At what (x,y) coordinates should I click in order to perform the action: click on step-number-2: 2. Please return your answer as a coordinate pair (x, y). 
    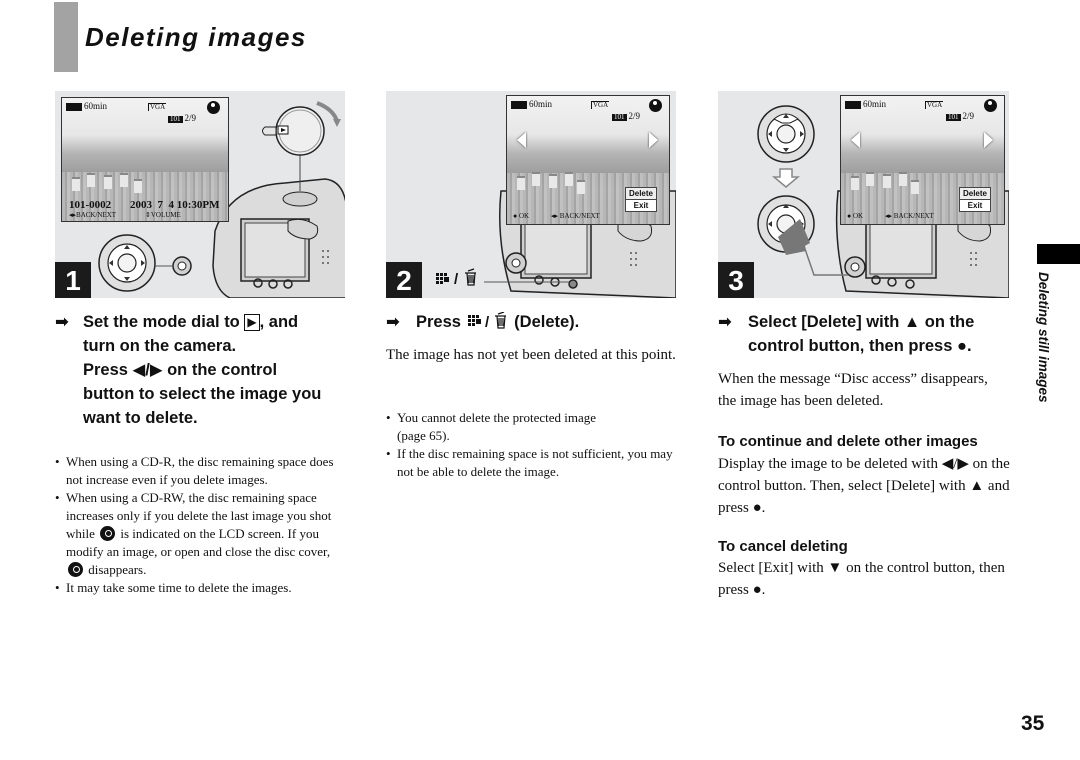
    Looking at the image, I should click on (404, 280).